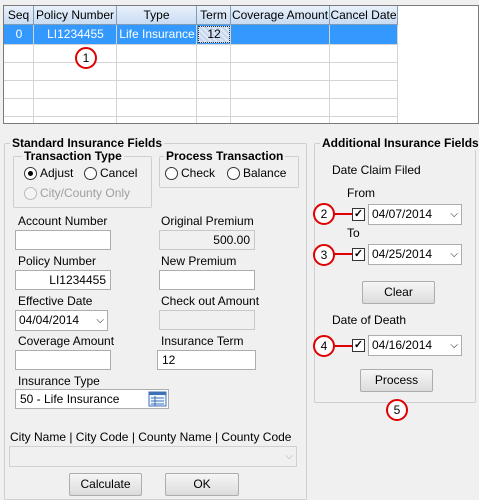  I want to click on transaction-type-title: Transaction Type, so click(73, 156).